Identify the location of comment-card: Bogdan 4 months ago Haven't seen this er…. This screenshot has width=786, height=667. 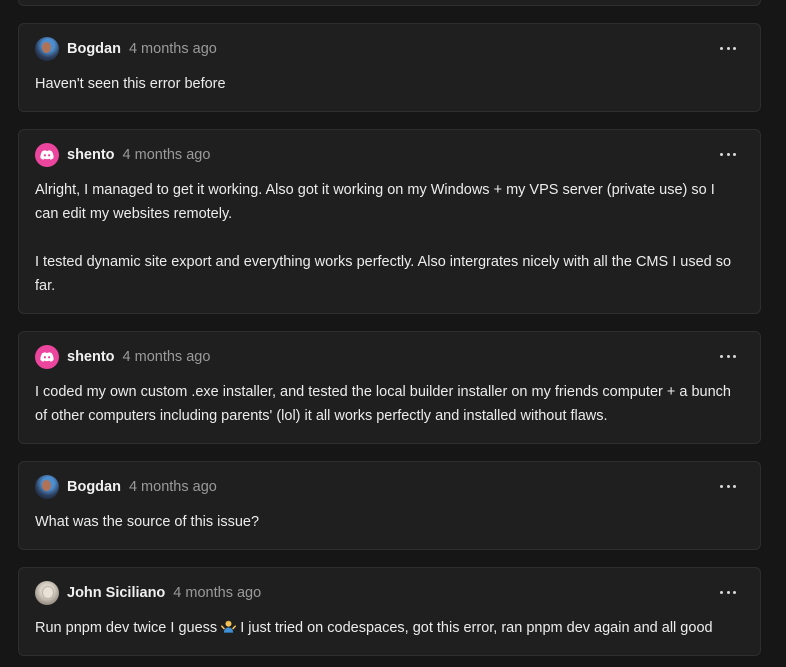
(389, 67).